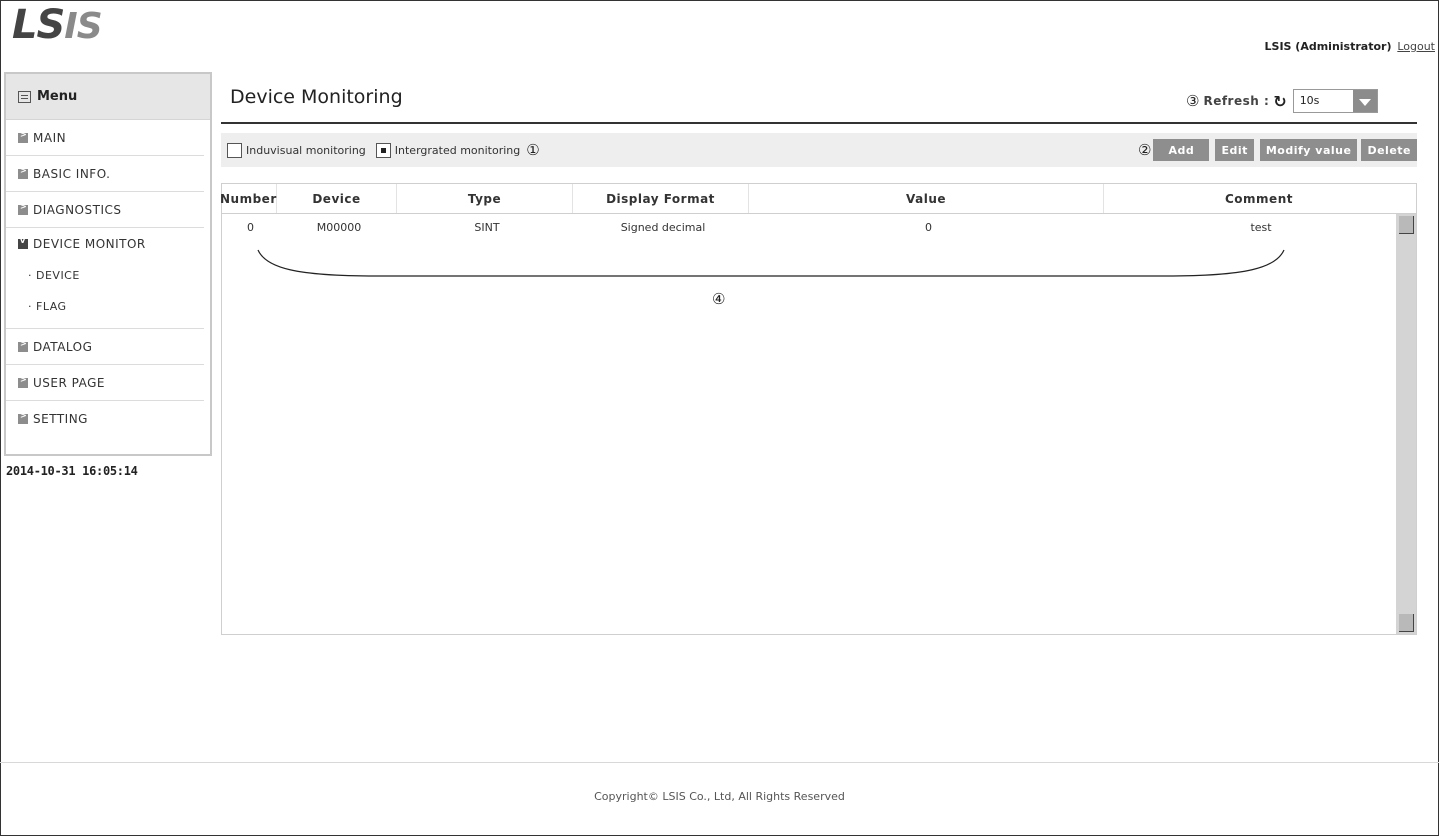 This screenshot has width=1439, height=836. What do you see at coordinates (77, 209) in the screenshot?
I see `sidebar-item-label: DIAGNOSTICS` at bounding box center [77, 209].